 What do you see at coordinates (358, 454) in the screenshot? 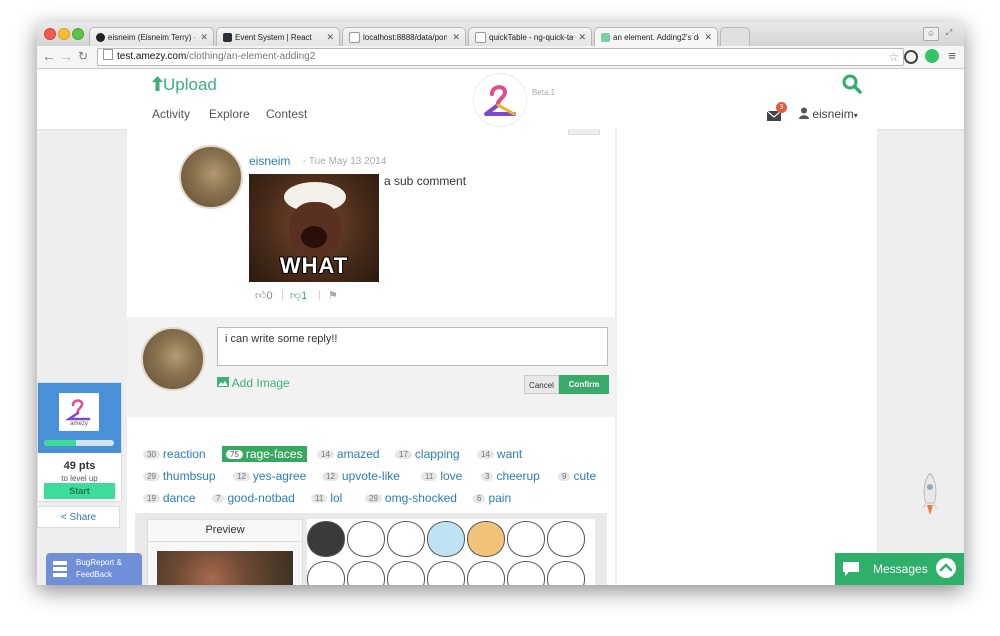
I see `tag-label: amazed` at bounding box center [358, 454].